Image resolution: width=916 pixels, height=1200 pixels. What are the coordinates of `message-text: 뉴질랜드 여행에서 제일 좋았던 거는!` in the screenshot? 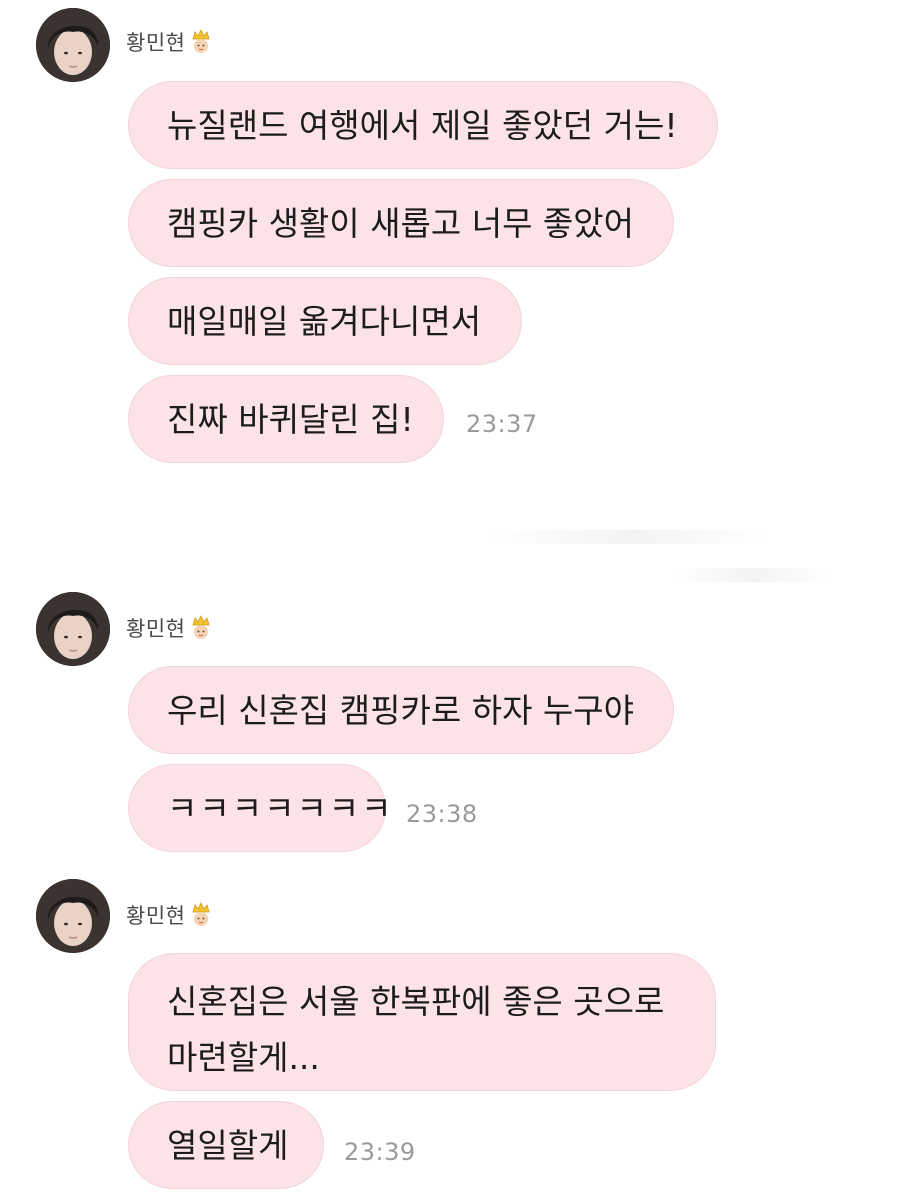 It's located at (422, 125).